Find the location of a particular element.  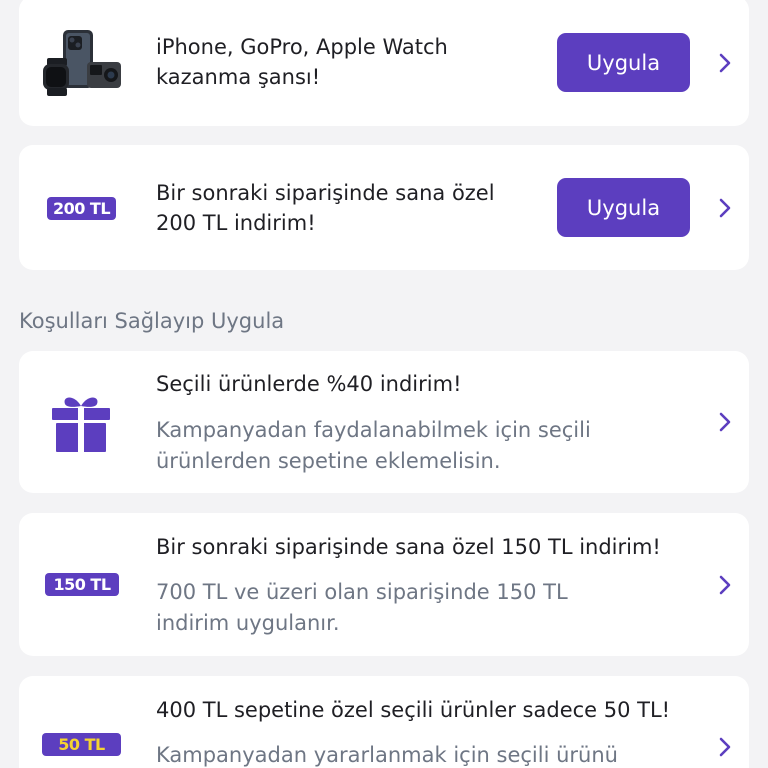

discount-badge-200: 200 TL is located at coordinates (81, 208).